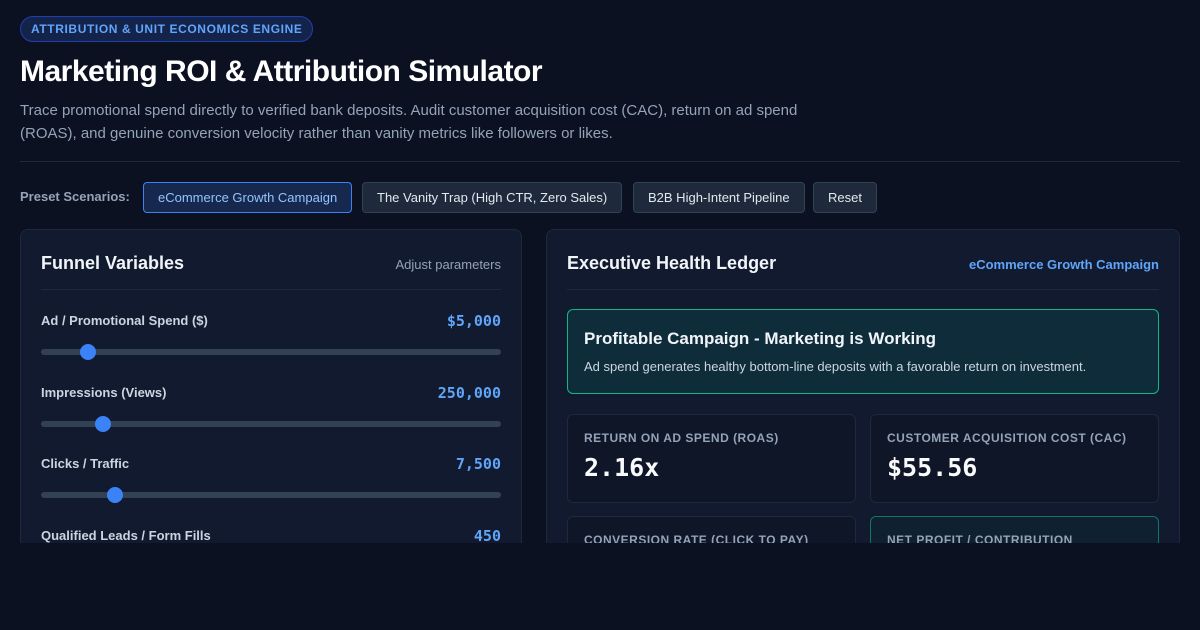 Image resolution: width=1200 pixels, height=630 pixels. Describe the element at coordinates (622, 467) in the screenshot. I see `roas-value: 2.16x` at that location.